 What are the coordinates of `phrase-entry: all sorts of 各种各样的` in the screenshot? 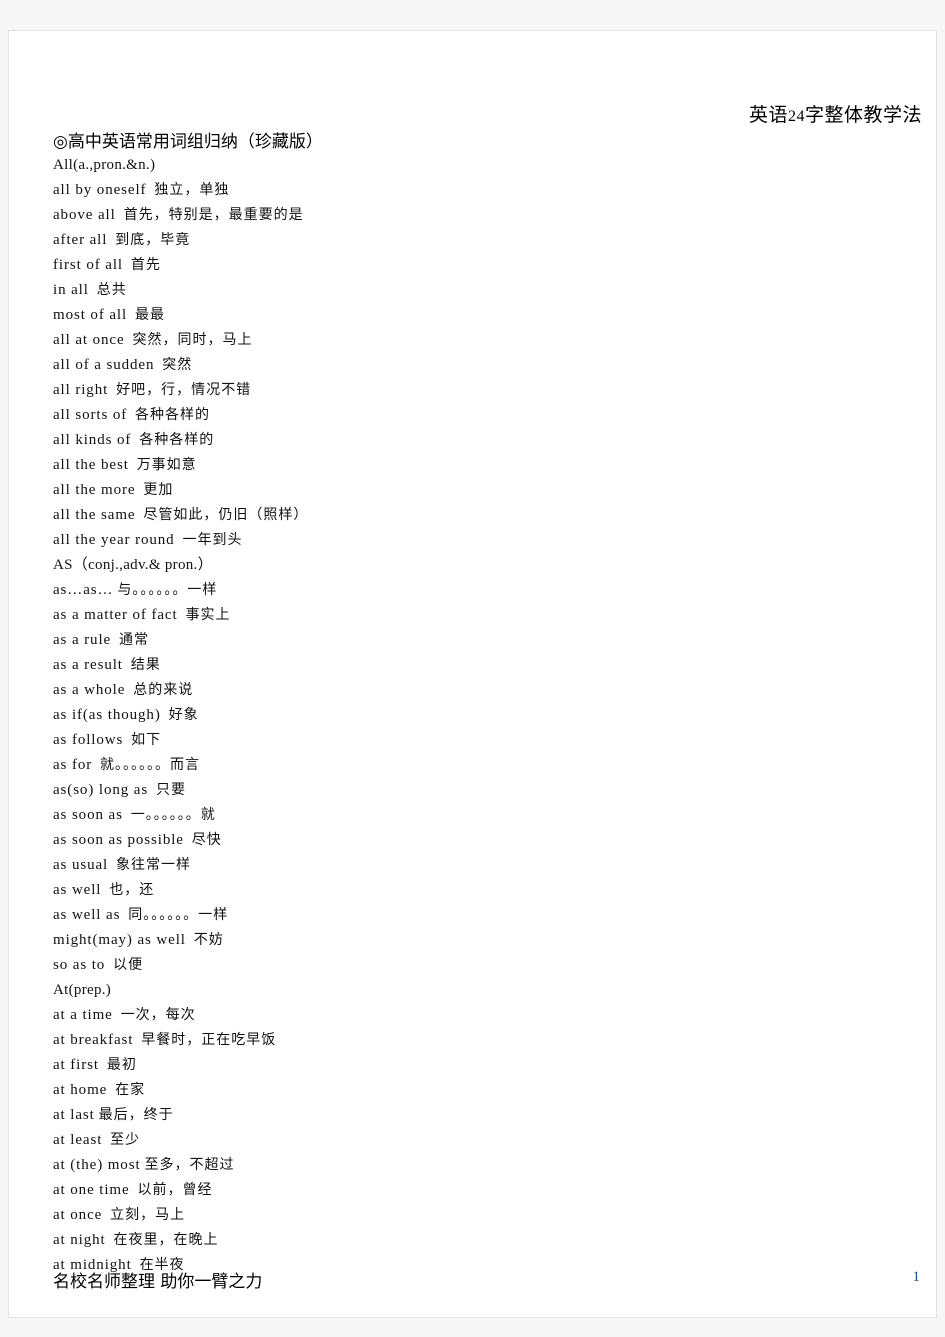 It's located at (473, 415).